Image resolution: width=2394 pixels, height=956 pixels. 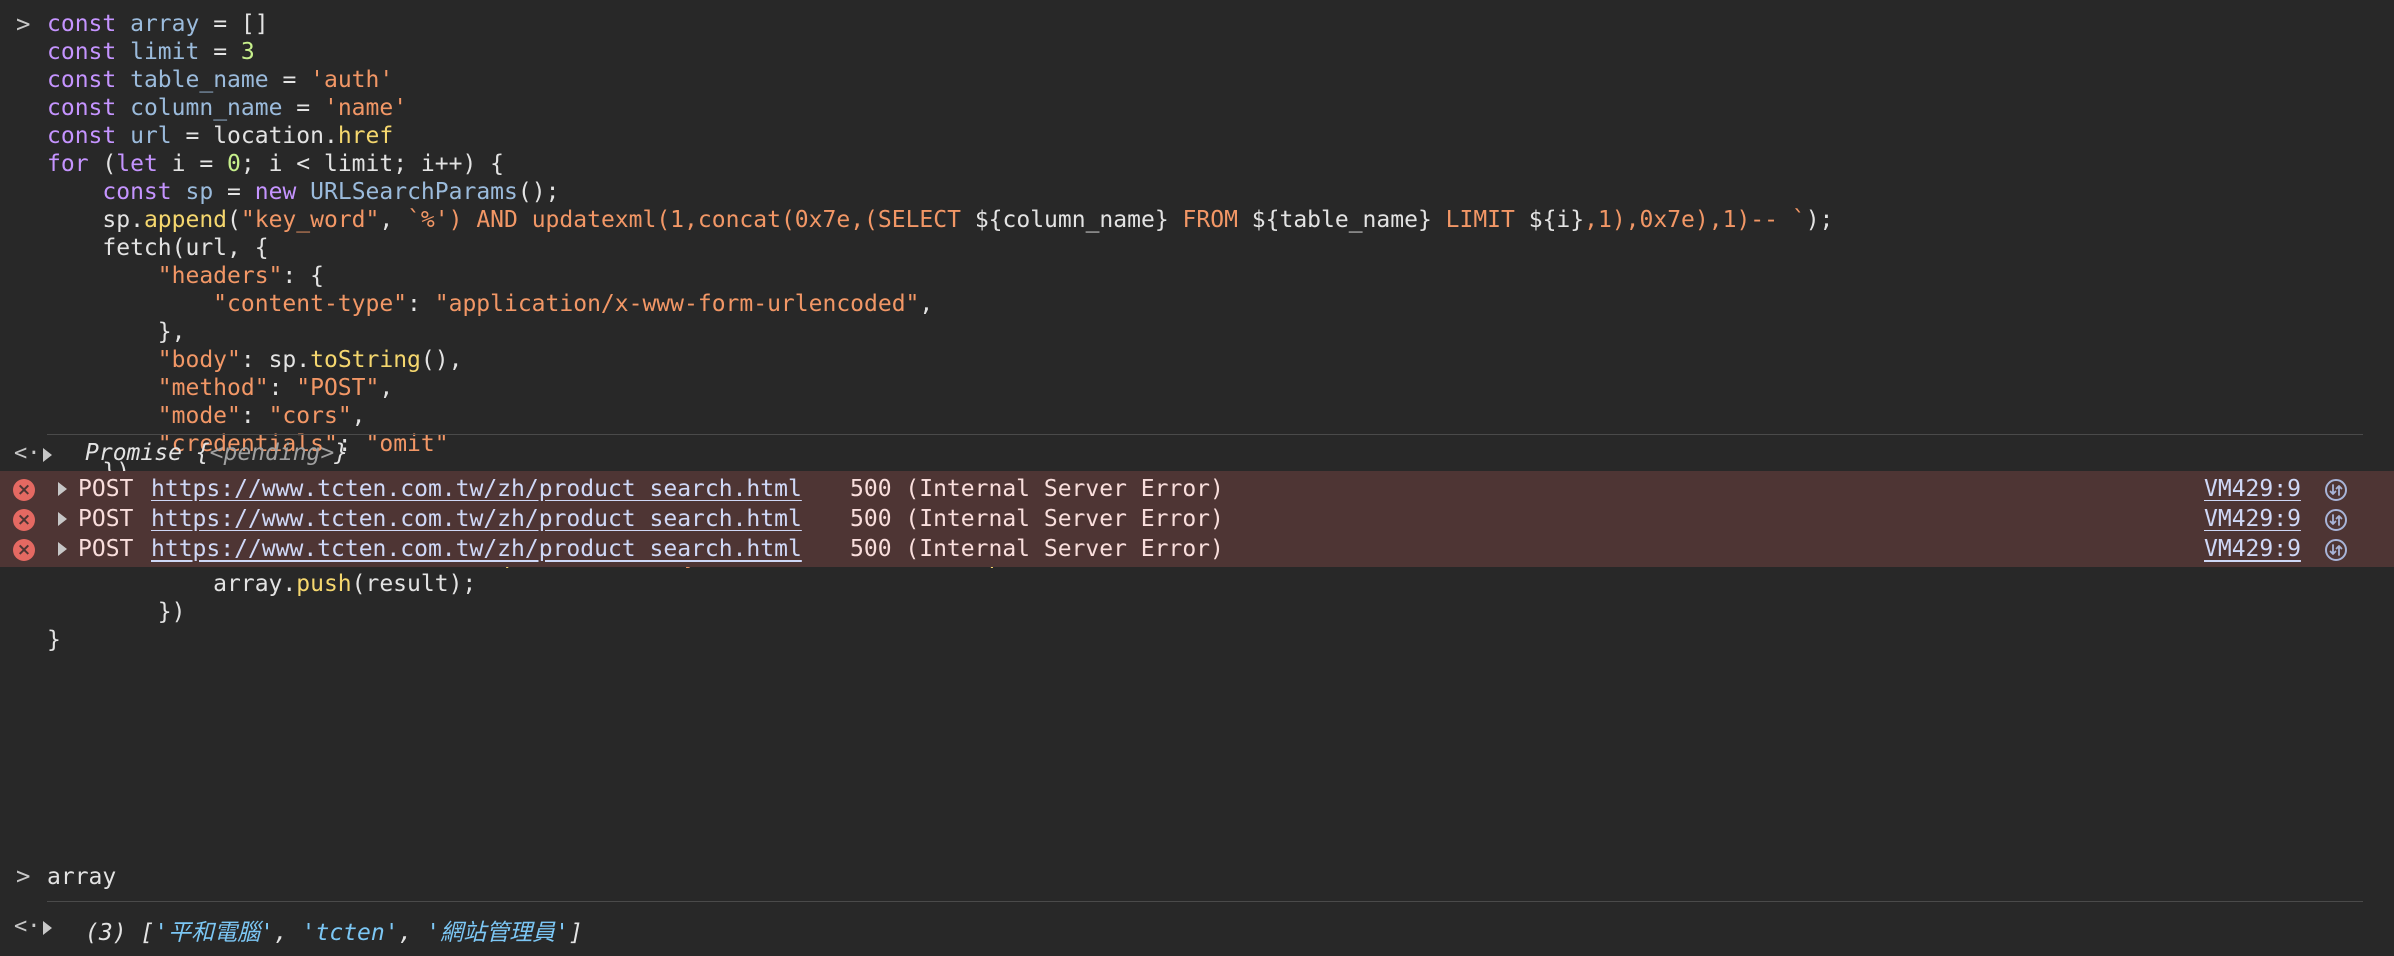 I want to click on code-token: "POST", so click(x=338, y=388).